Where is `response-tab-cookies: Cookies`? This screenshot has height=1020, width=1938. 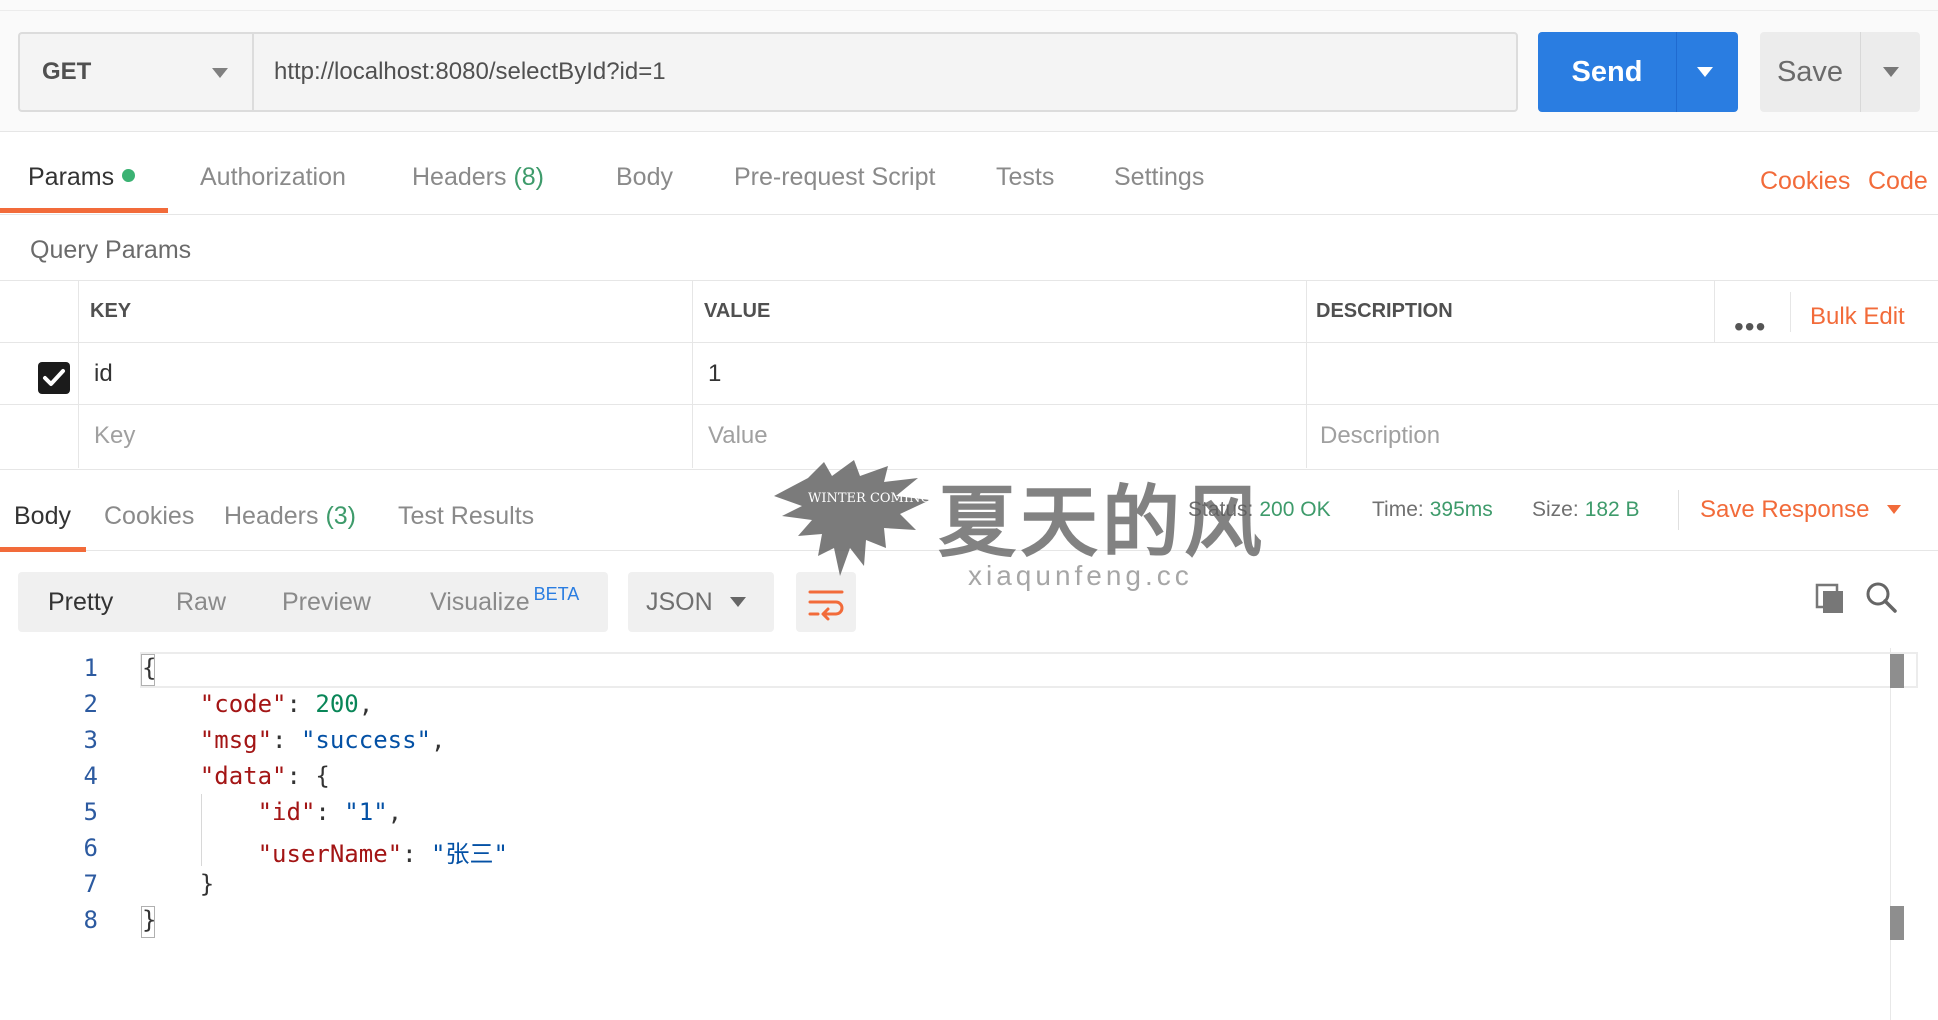 response-tab-cookies: Cookies is located at coordinates (149, 516).